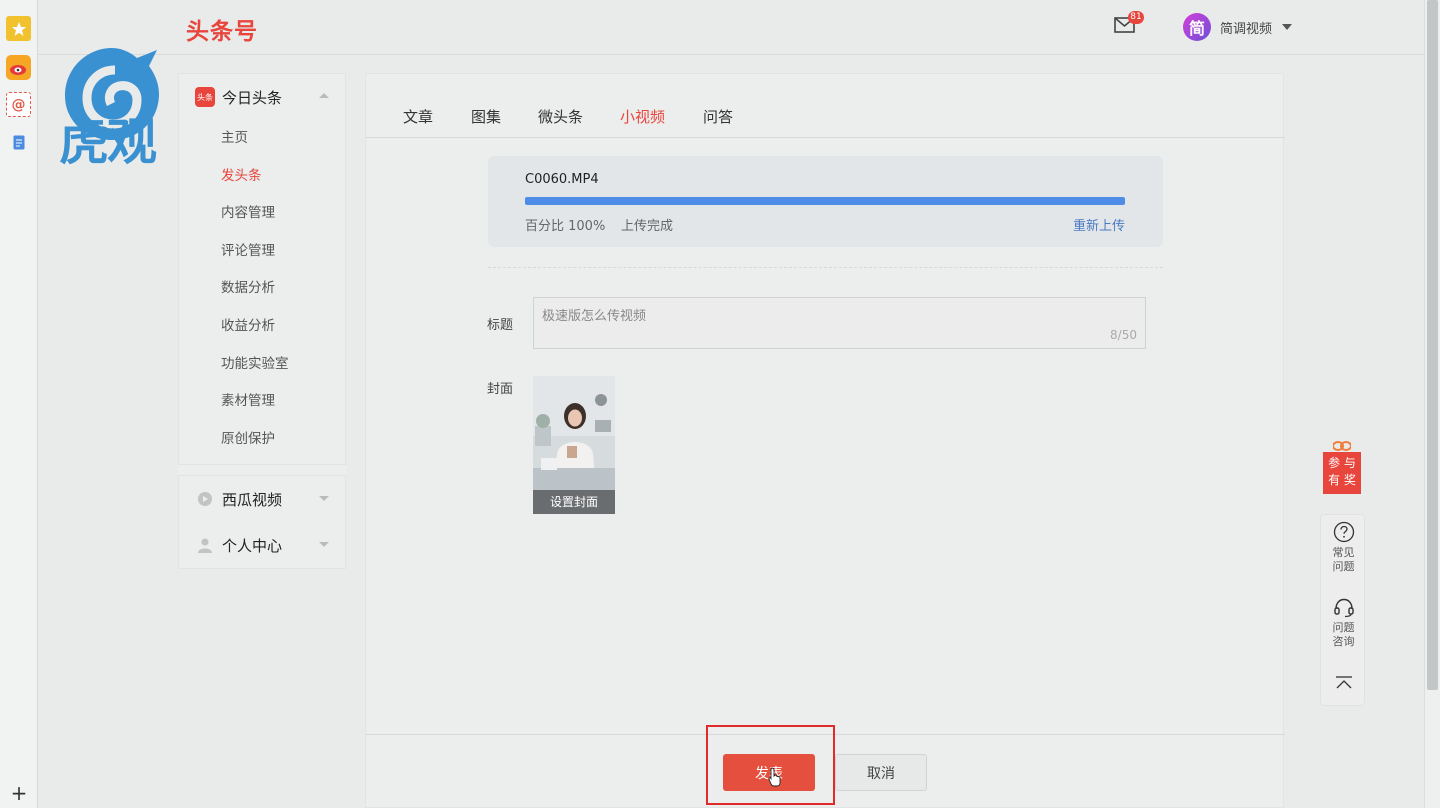  I want to click on sidebar-group-xigua: 西瓜视频 个人中心, so click(262, 522).